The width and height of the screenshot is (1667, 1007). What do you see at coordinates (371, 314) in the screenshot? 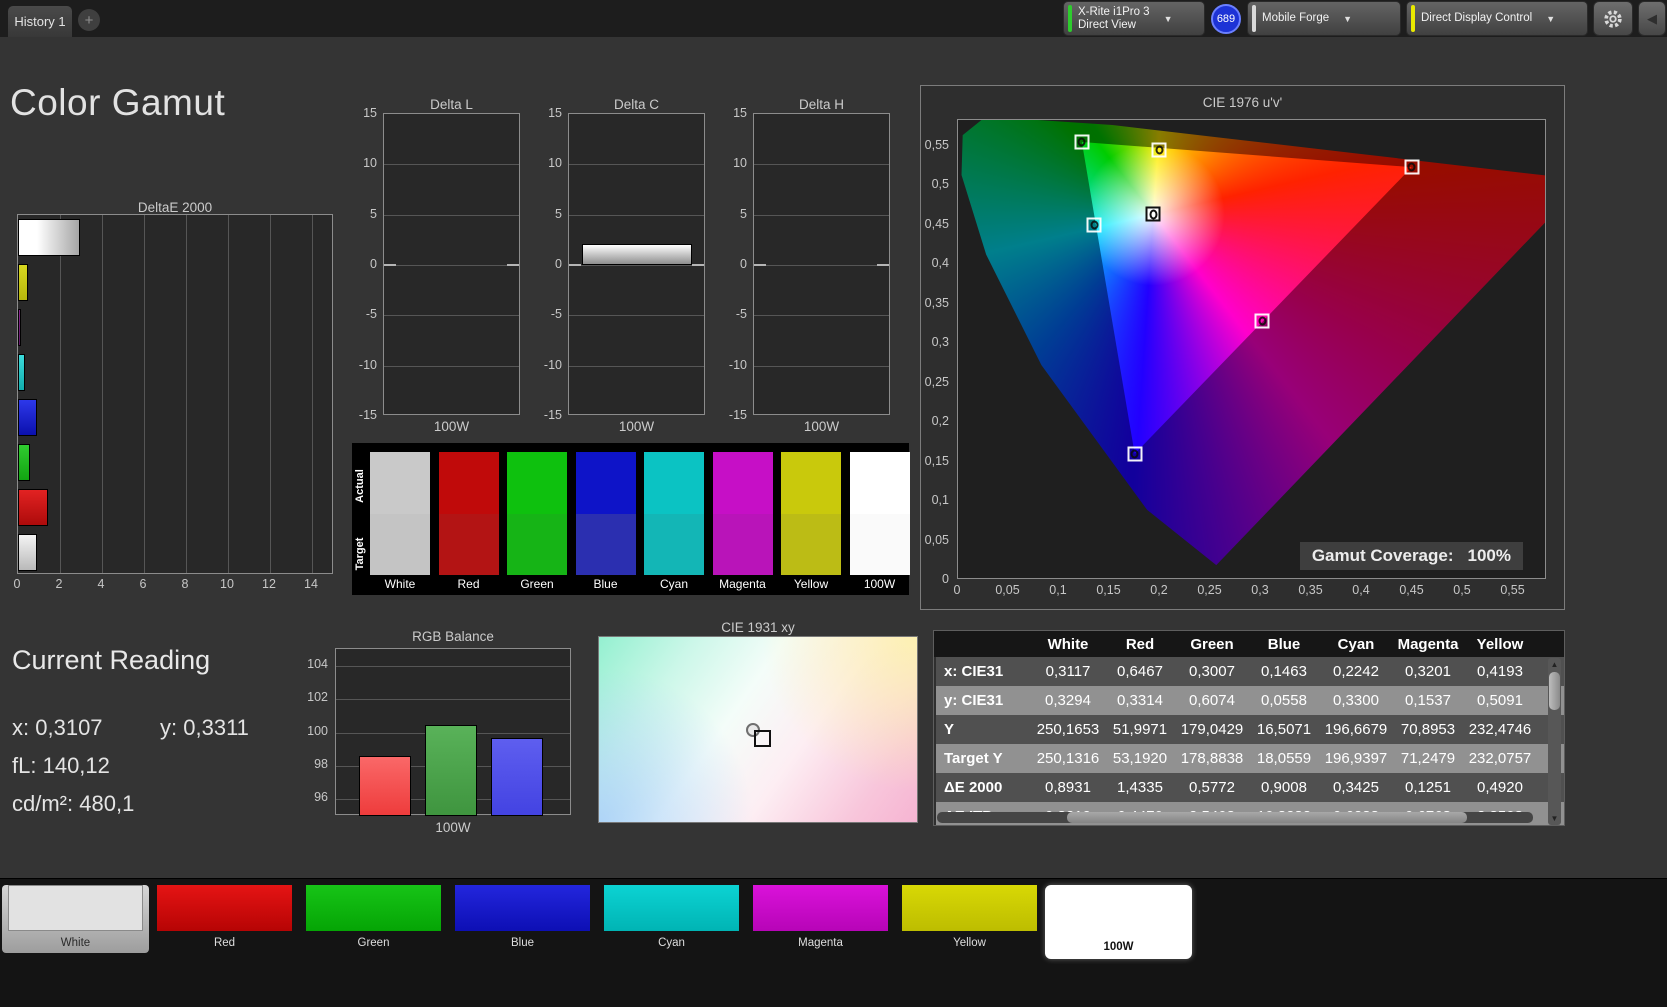
I see `delta-y-tick: -5` at bounding box center [371, 314].